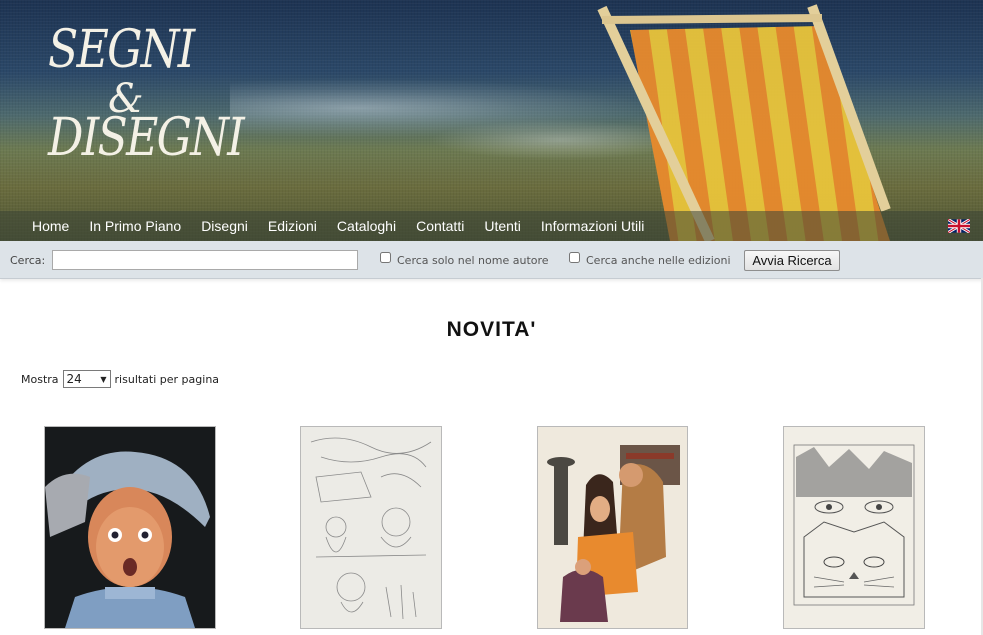  Describe the element at coordinates (502, 226) in the screenshot. I see `nav-utenti: Utenti` at that location.